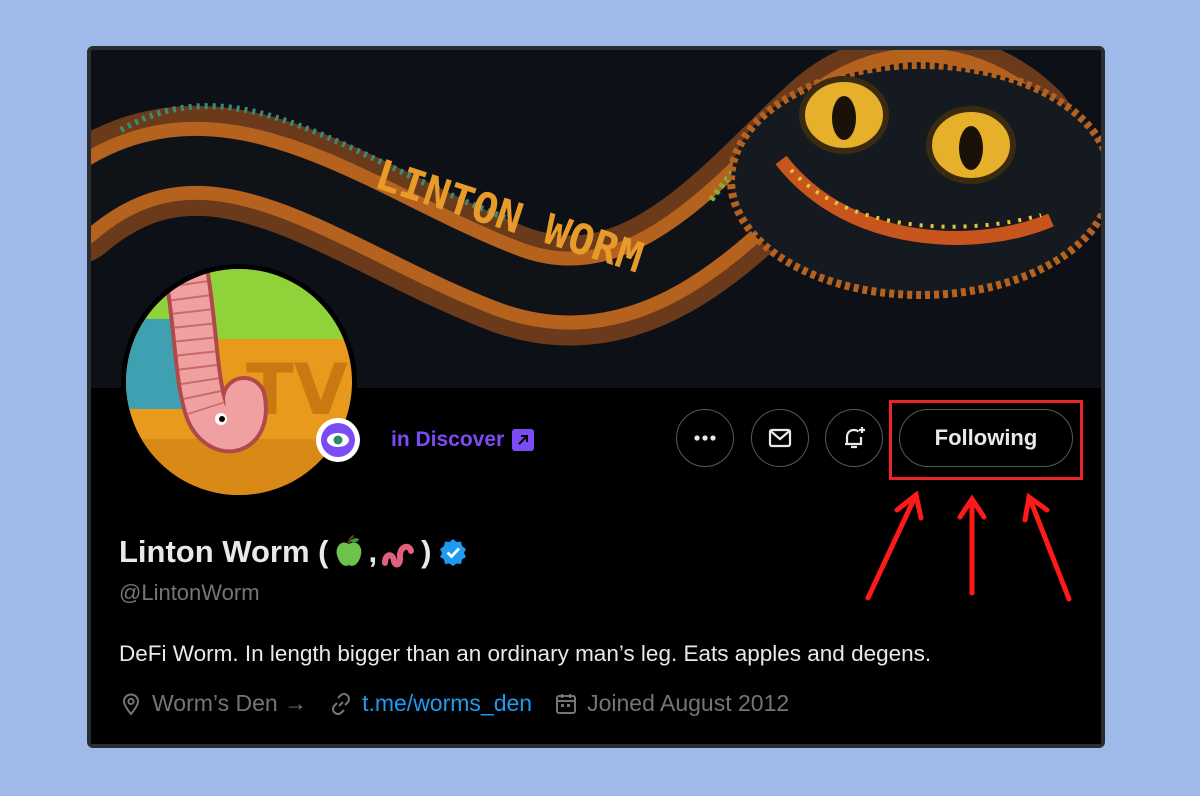 The image size is (1200, 796). What do you see at coordinates (968, 546) in the screenshot?
I see `annotation-arrows` at bounding box center [968, 546].